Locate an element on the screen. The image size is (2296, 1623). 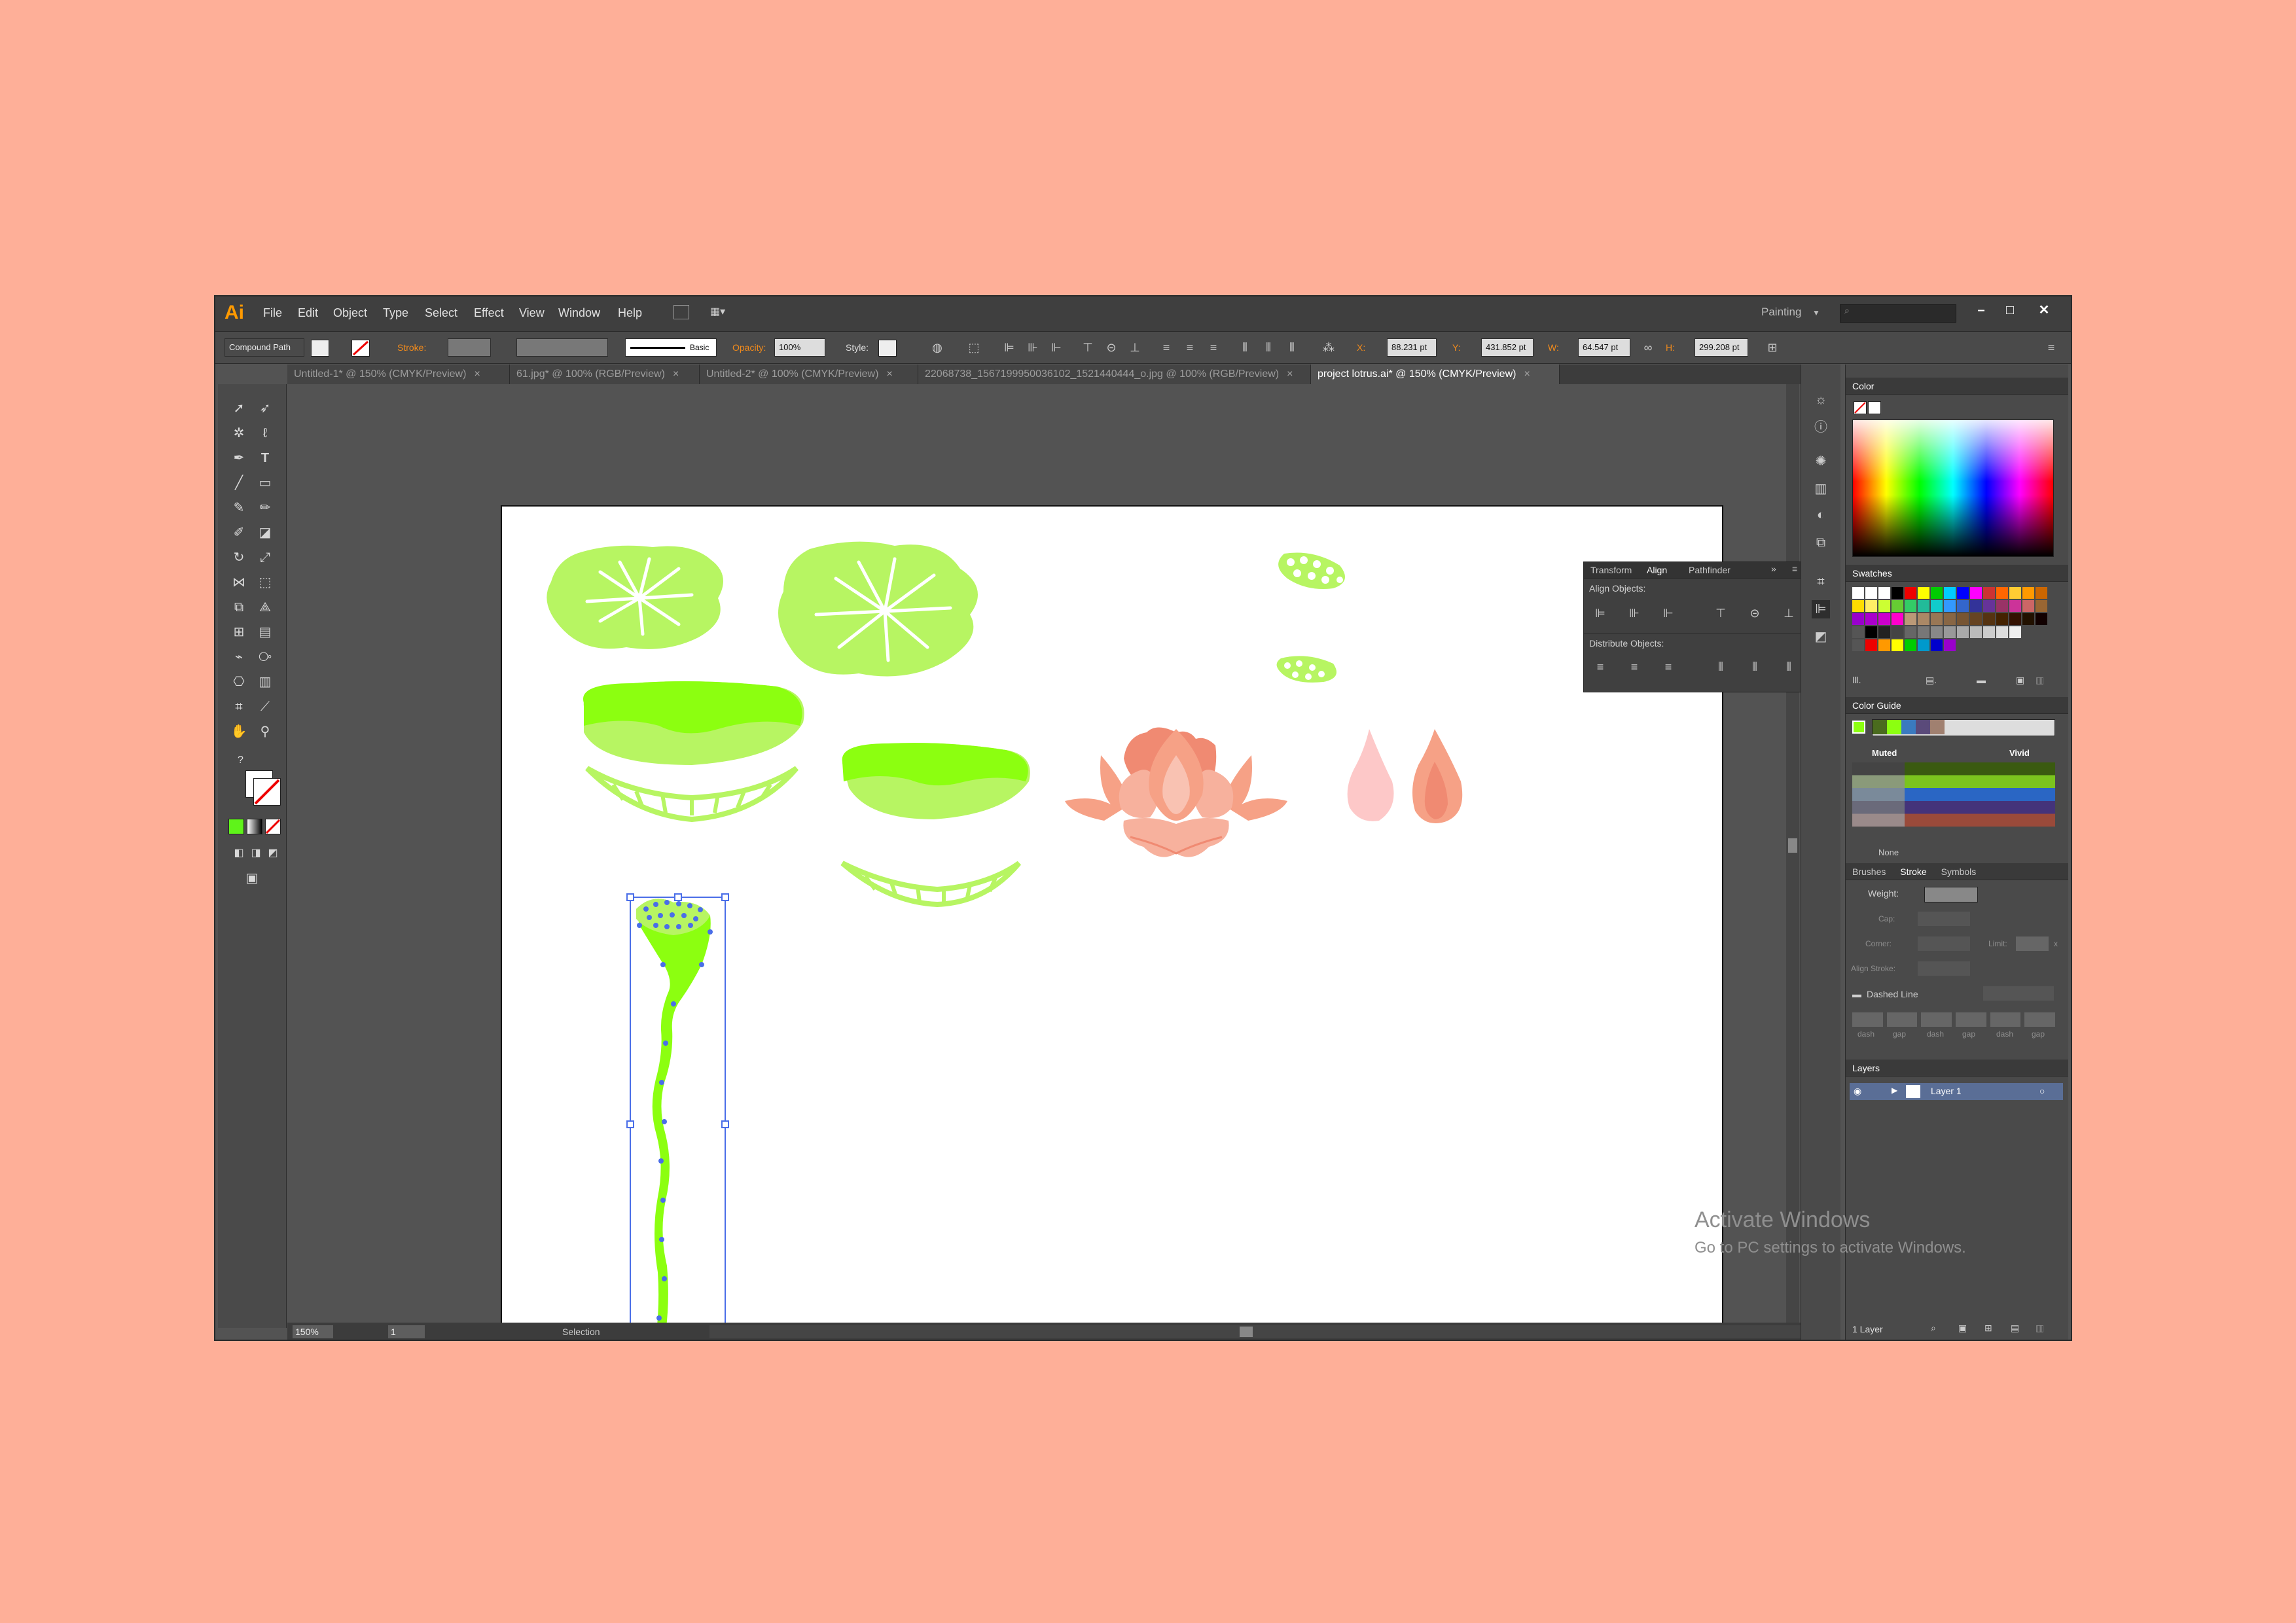
pen-tool-icon: ✒ is located at coordinates (239, 458).